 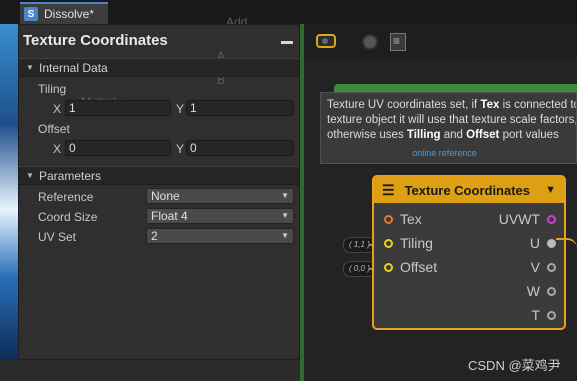 What do you see at coordinates (535, 267) in the screenshot?
I see `v-output-label: V` at bounding box center [535, 267].